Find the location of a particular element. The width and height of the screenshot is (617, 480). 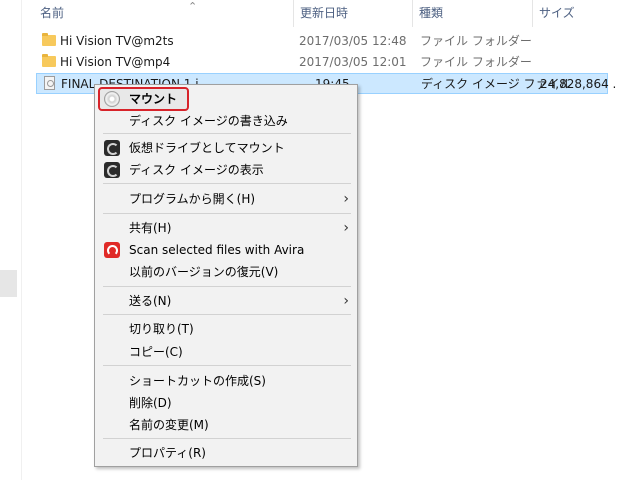

menu-item-label: コピー(C) is located at coordinates (156, 352).